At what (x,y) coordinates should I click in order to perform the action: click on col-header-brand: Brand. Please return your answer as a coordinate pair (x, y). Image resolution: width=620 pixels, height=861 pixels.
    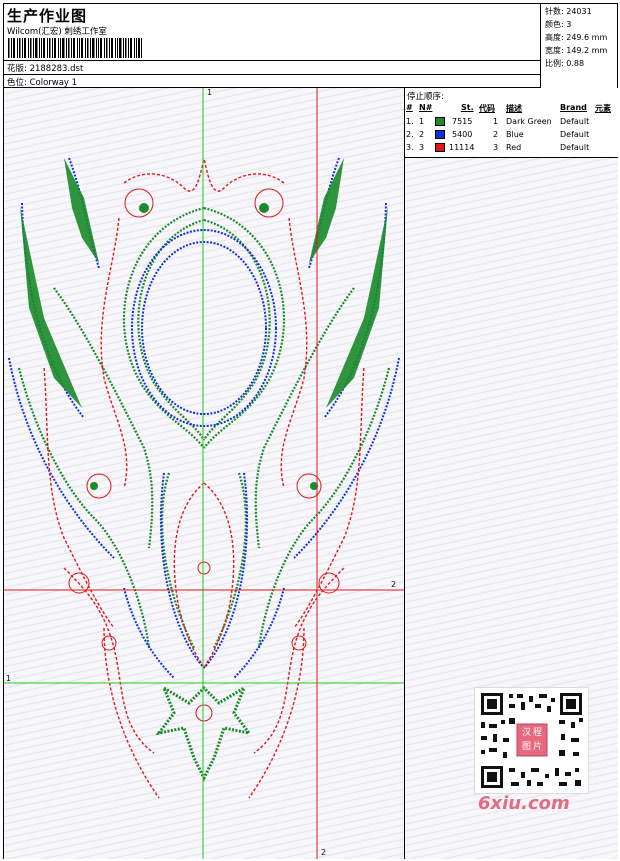
    Looking at the image, I should click on (573, 107).